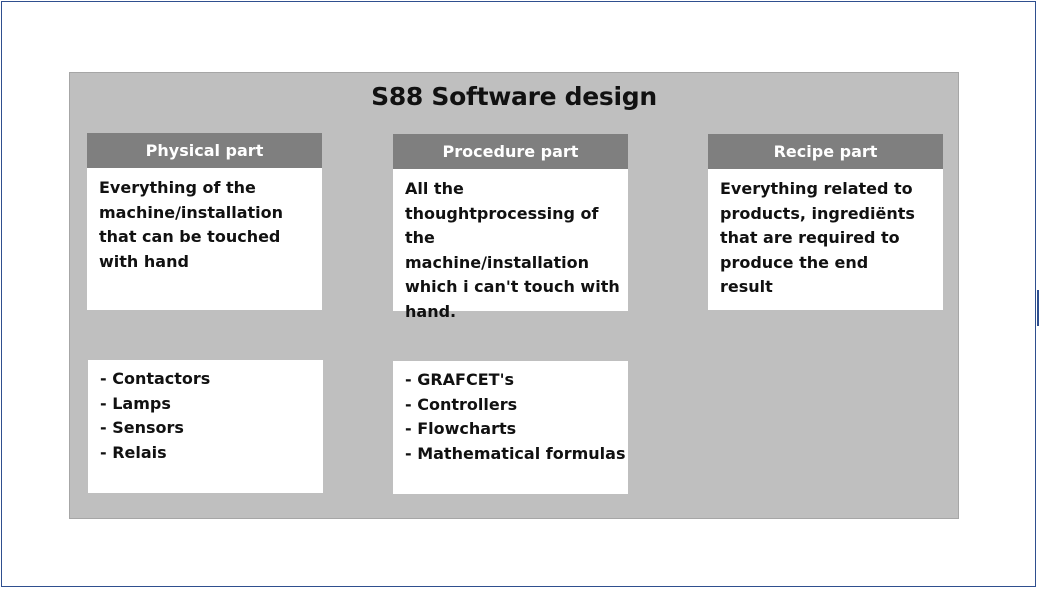  I want to click on list-item: - Sensors, so click(142, 427).